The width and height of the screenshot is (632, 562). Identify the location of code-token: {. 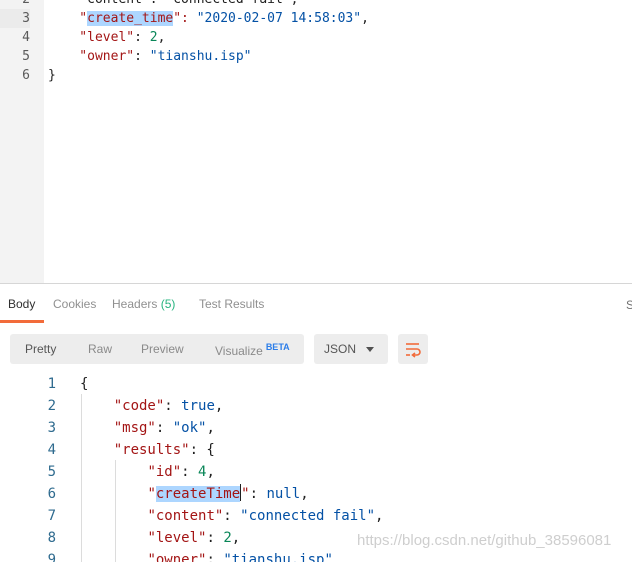
(84, 384).